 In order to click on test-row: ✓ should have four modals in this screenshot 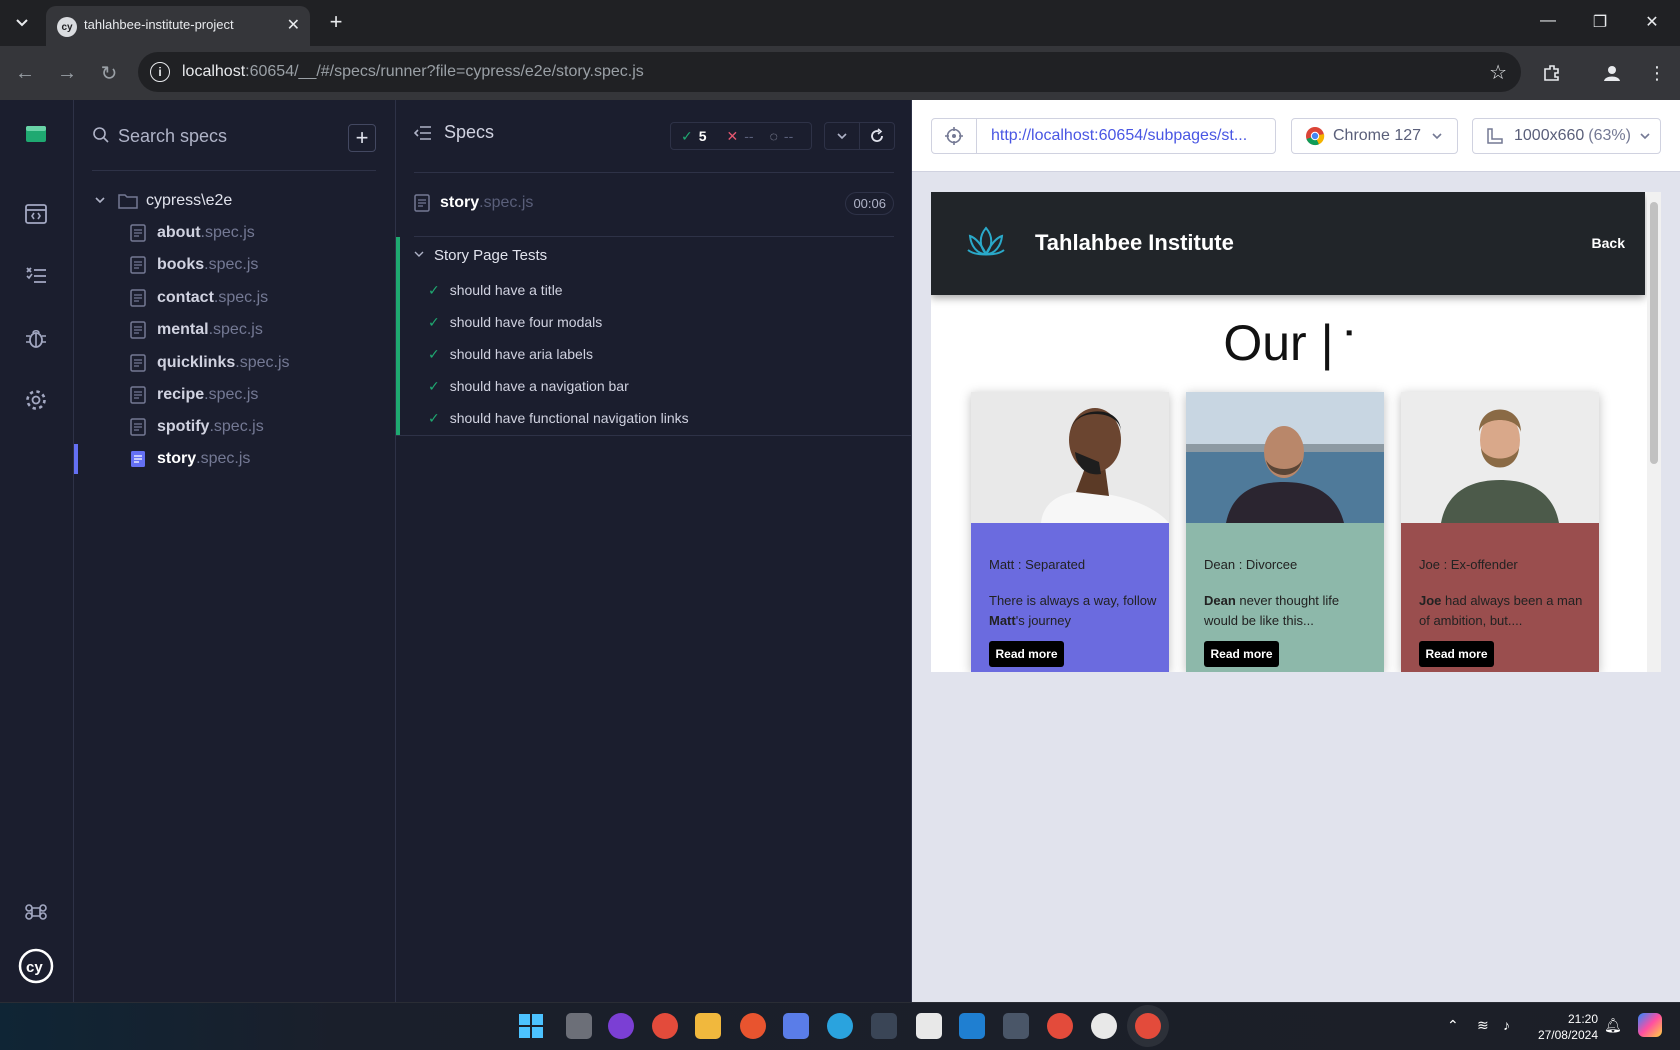, I will do `click(515, 322)`.